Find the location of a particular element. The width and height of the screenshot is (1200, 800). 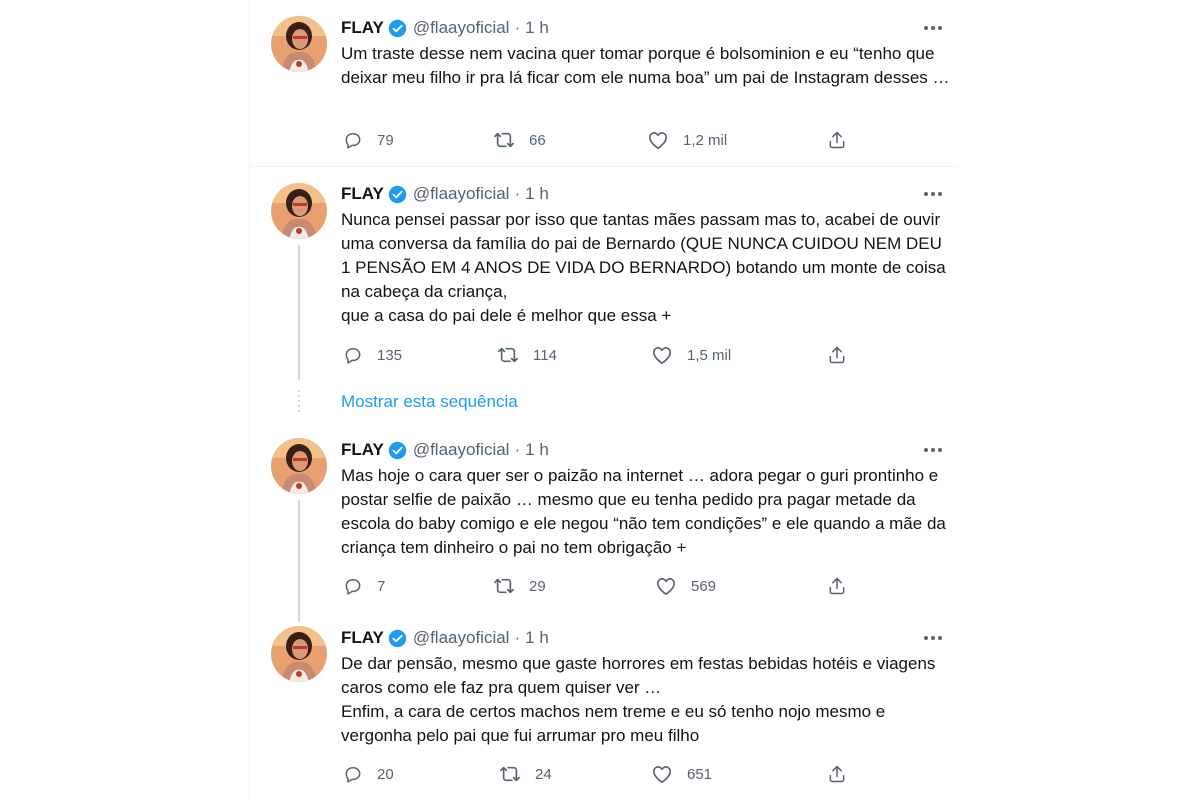

retweet-count: 114 is located at coordinates (545, 355).